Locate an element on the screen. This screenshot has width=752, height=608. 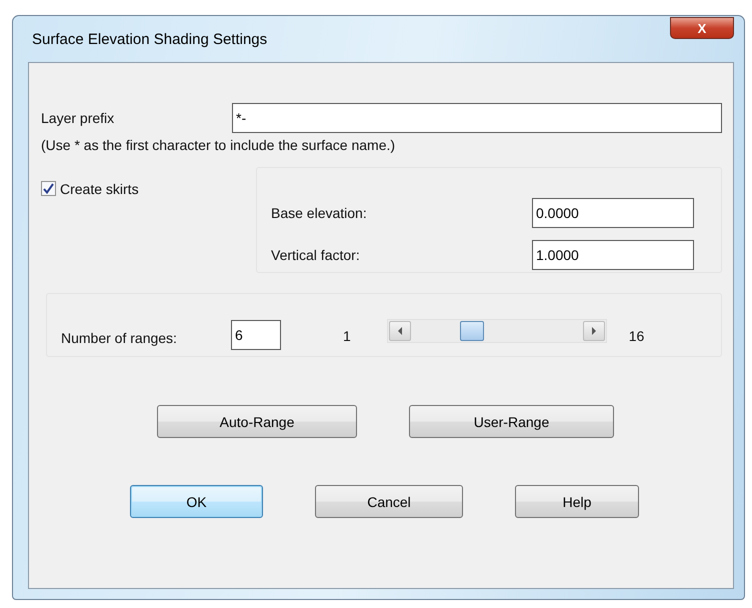
right-arrow-icon is located at coordinates (593, 331).